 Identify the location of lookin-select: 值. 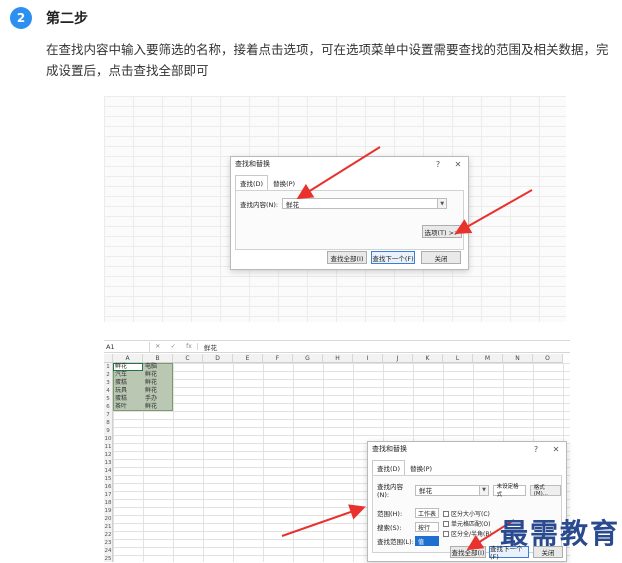
(427, 541).